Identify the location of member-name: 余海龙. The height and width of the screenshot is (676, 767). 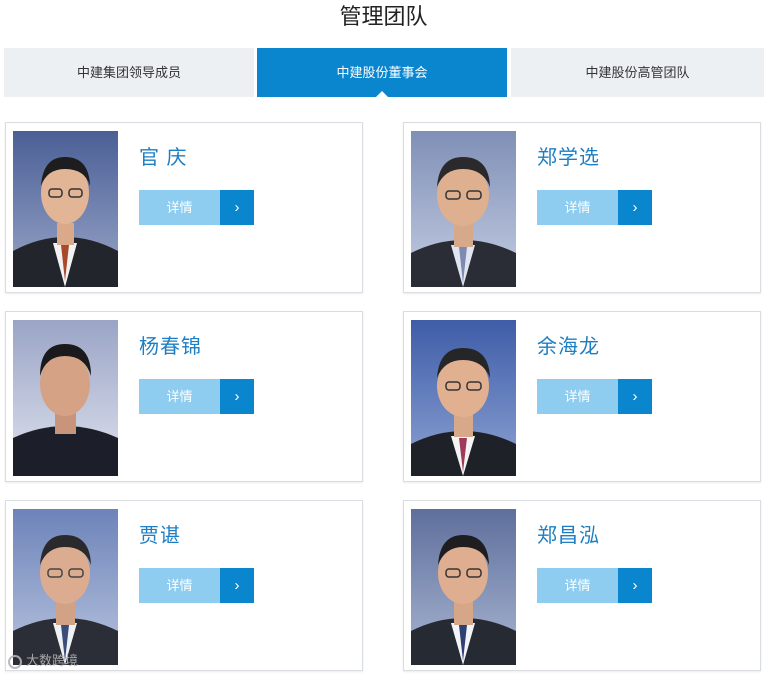
(568, 347).